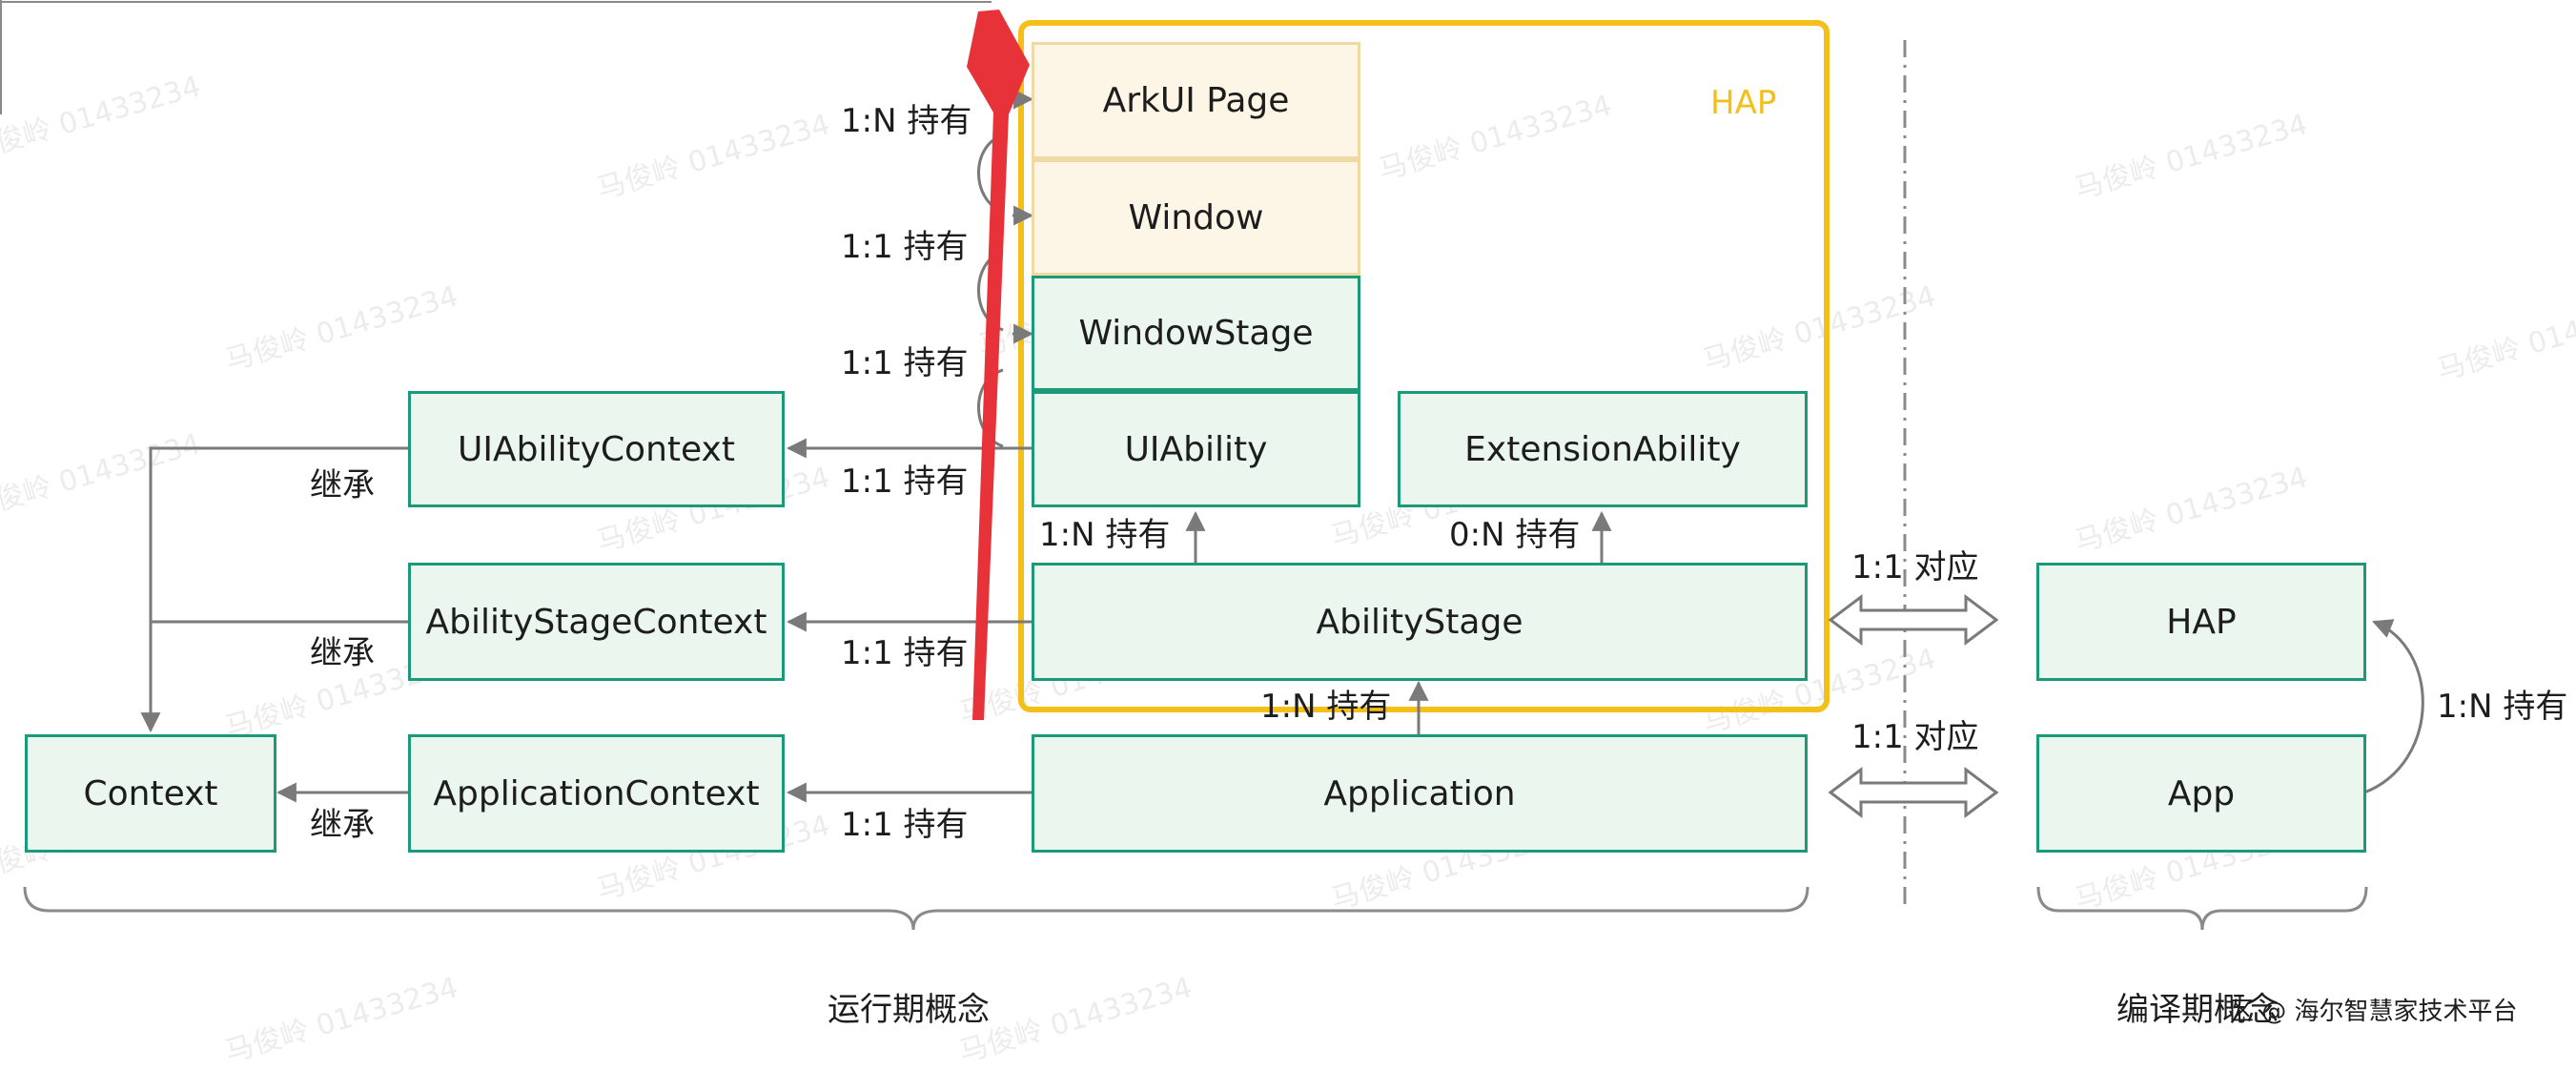 Image resolution: width=2576 pixels, height=1070 pixels. What do you see at coordinates (1196, 449) in the screenshot?
I see `box-ui-ability: UIAbility` at bounding box center [1196, 449].